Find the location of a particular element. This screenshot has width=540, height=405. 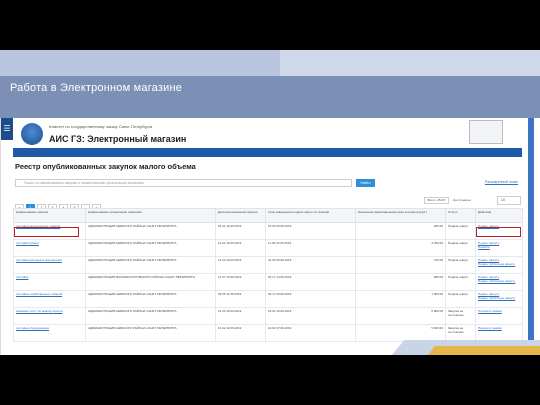

band-decoration is located at coordinates (410, 63).